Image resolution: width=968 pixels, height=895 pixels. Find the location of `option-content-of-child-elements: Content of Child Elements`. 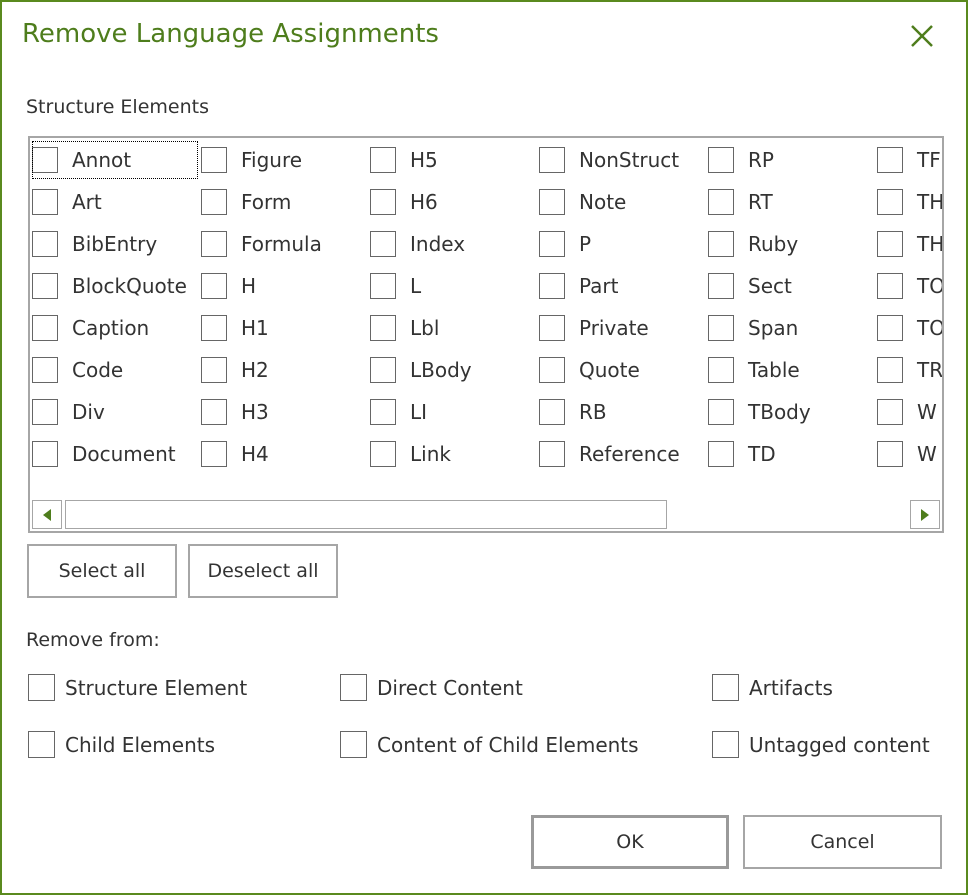

option-content-of-child-elements: Content of Child Elements is located at coordinates (489, 744).